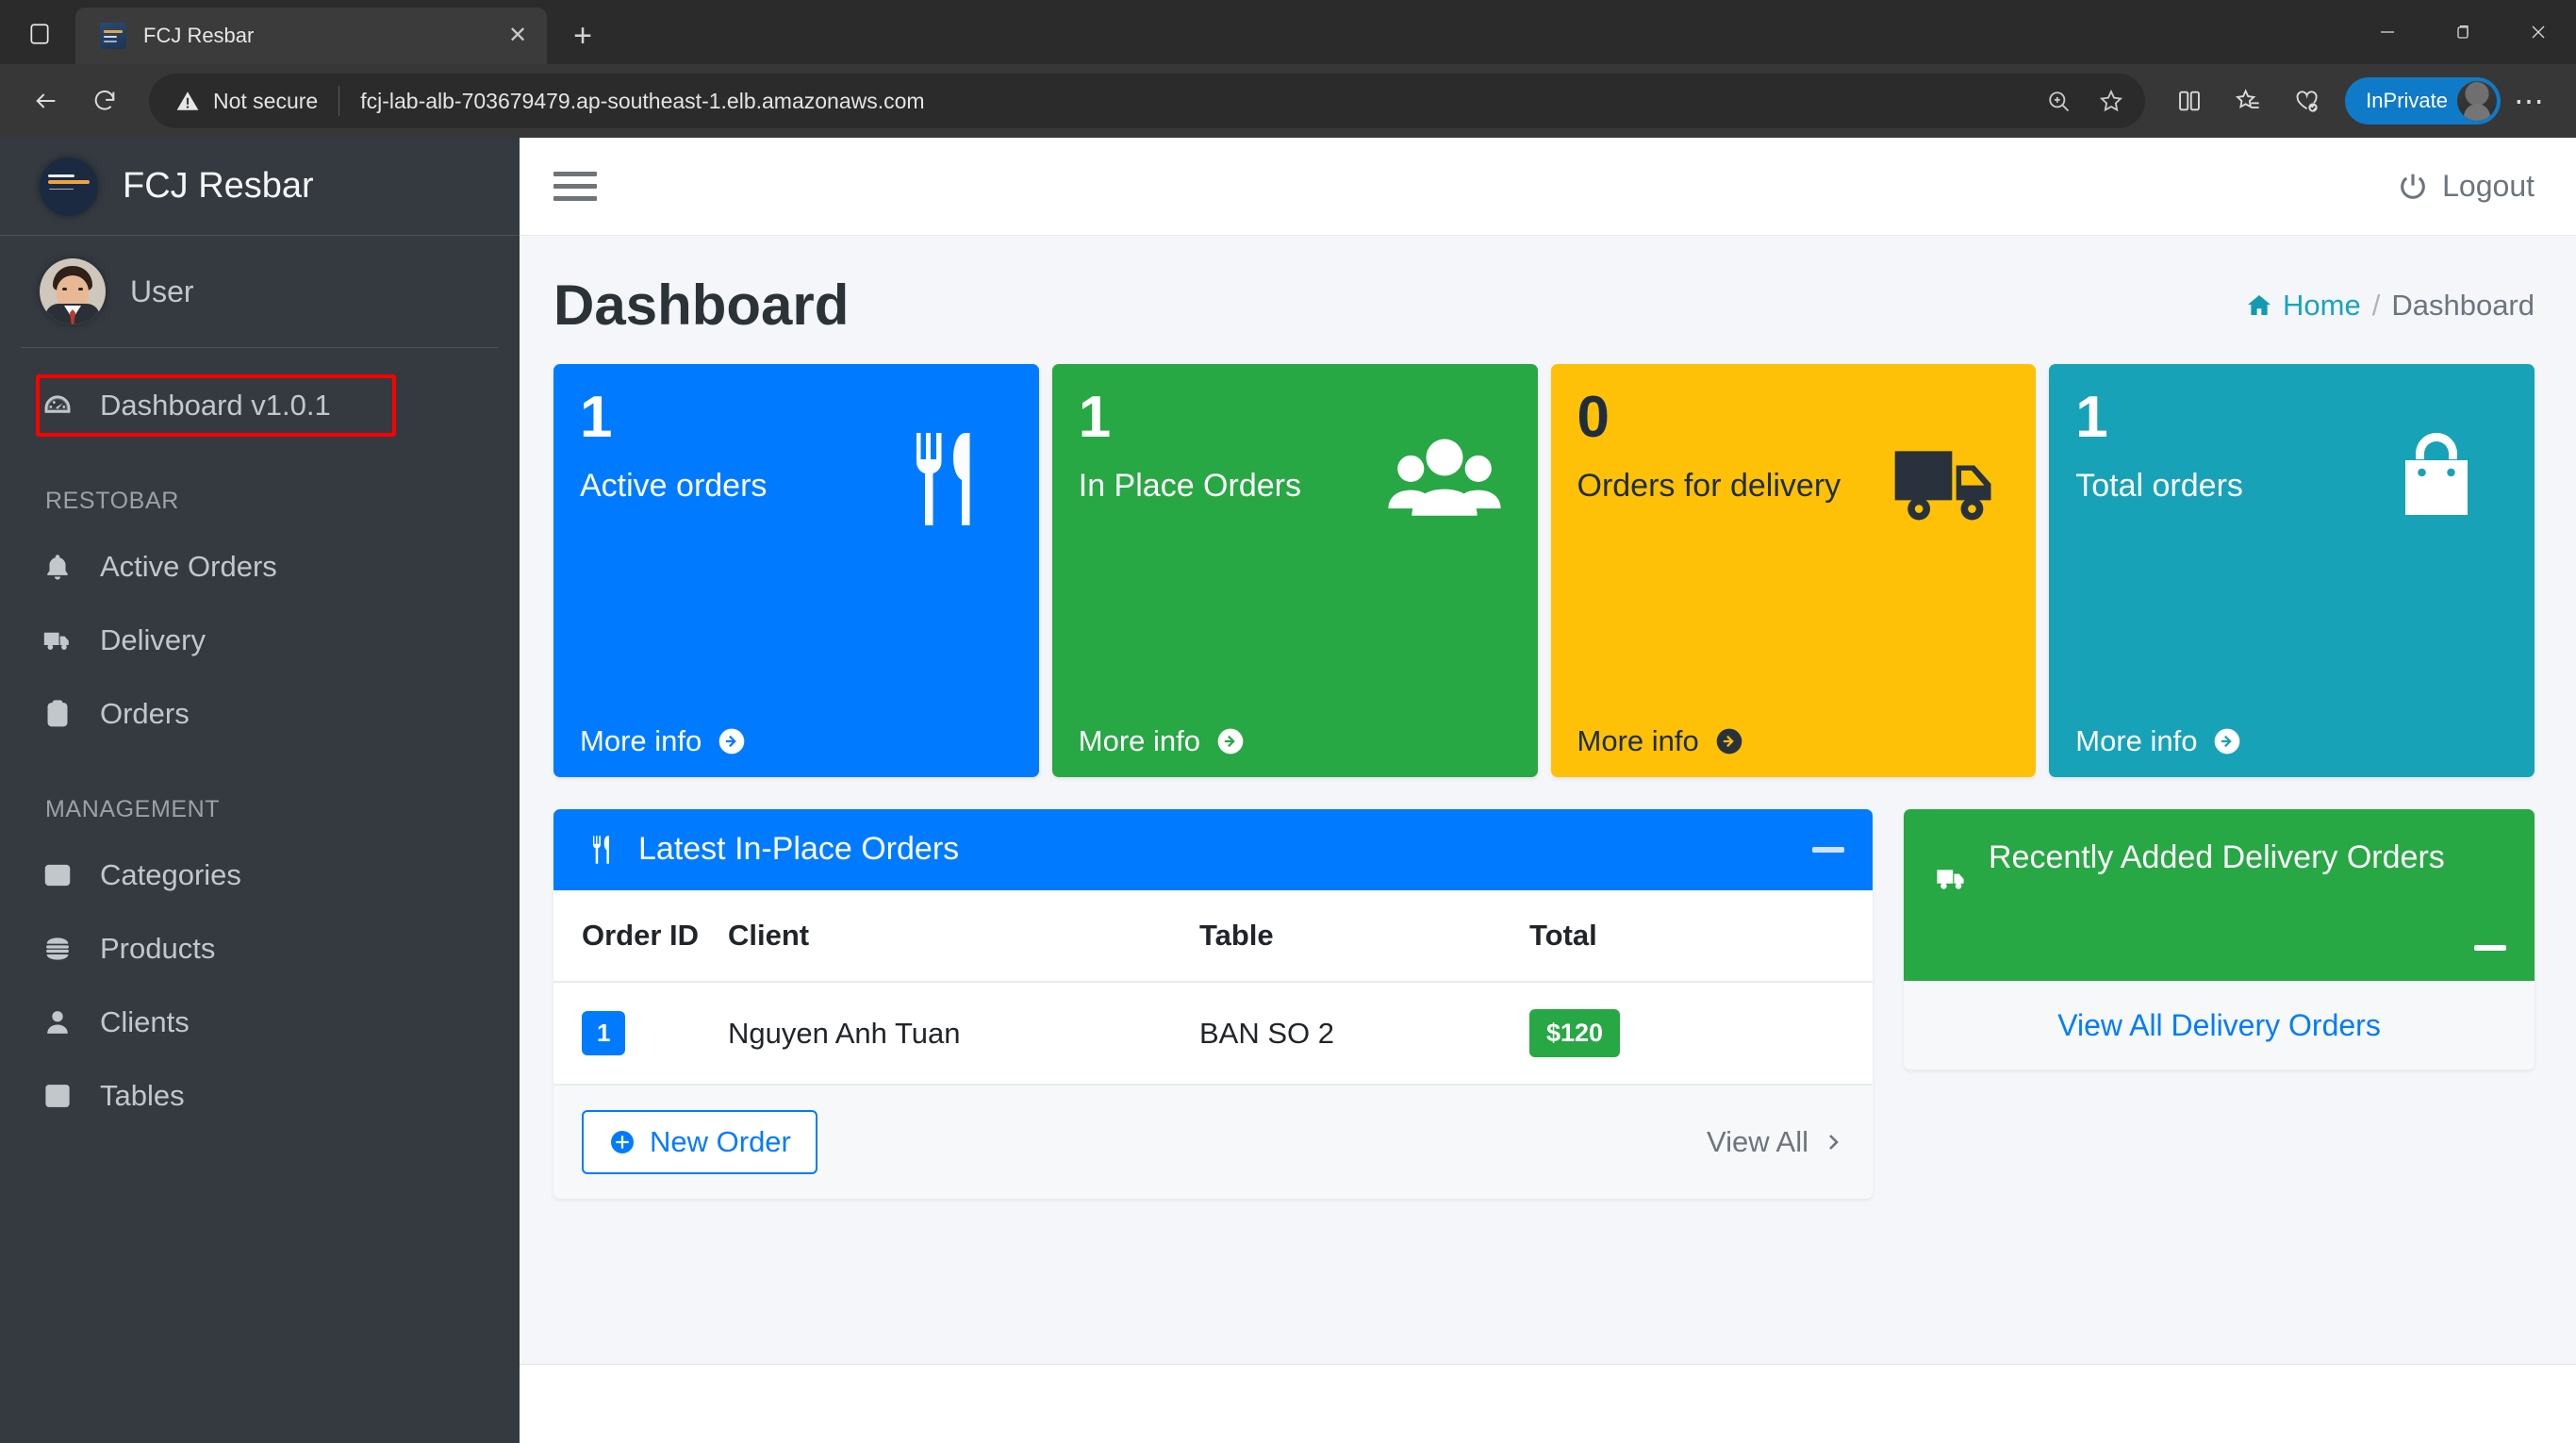 Image resolution: width=2576 pixels, height=1443 pixels. I want to click on tab-actions-icon, so click(39, 34).